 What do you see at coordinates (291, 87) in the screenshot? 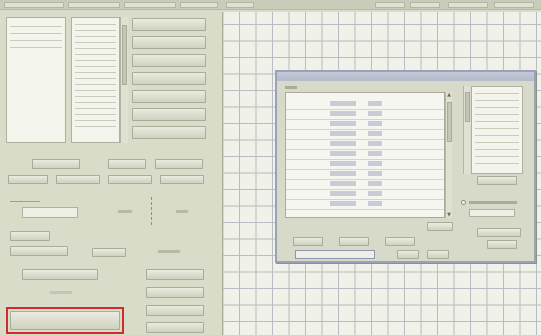
I see `dialog-label` at bounding box center [291, 87].